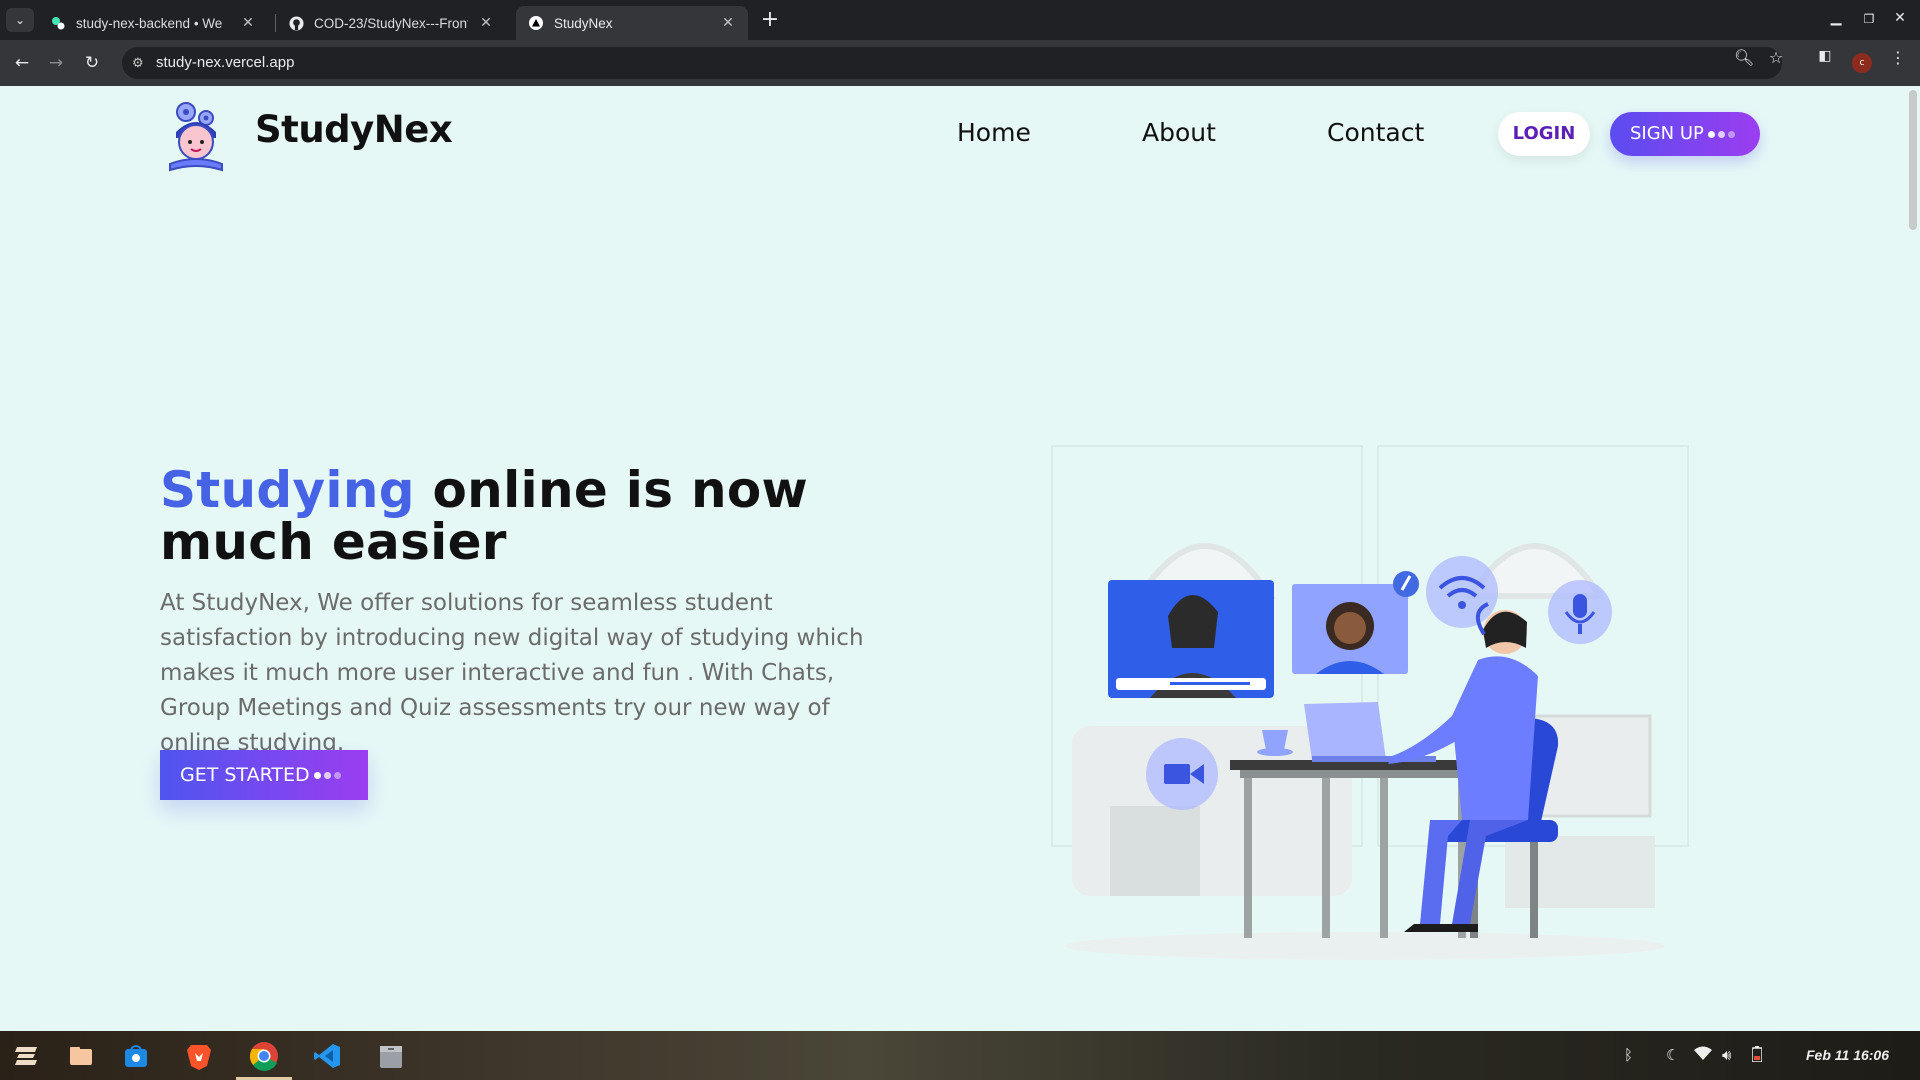  What do you see at coordinates (149, 23) in the screenshot?
I see `tab-title: study-nex-backend • We` at bounding box center [149, 23].